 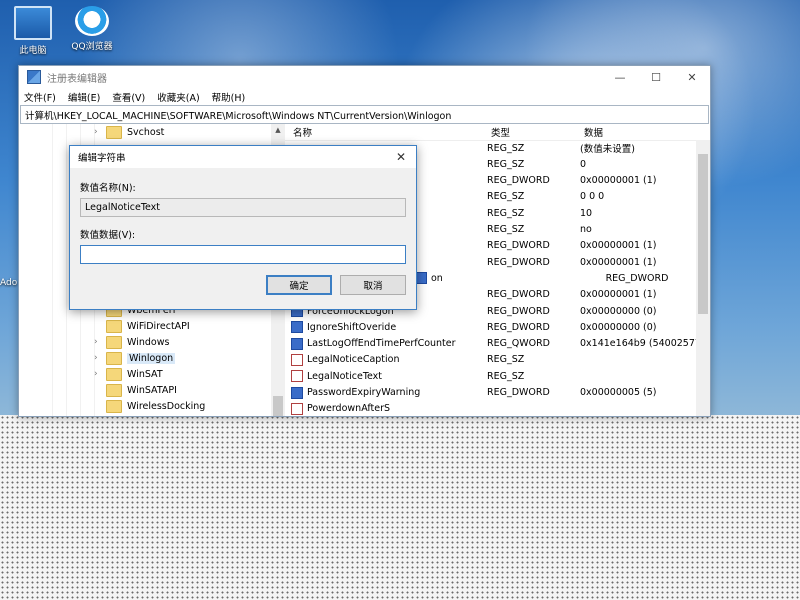 What do you see at coordinates (145, 374) in the screenshot?
I see `tree-item-label: WinSAT` at bounding box center [145, 374].